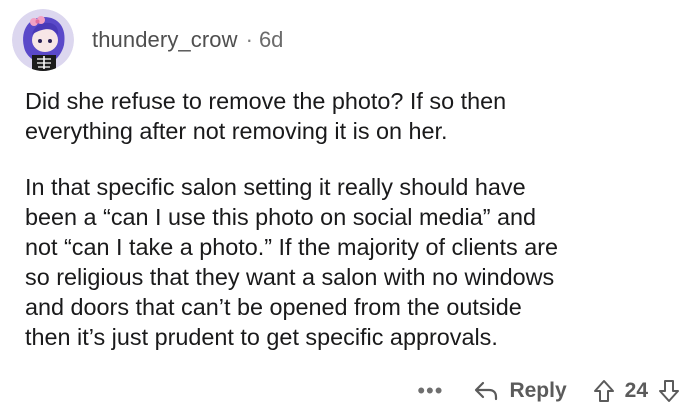 The height and width of the screenshot is (419, 700). What do you see at coordinates (271, 39) in the screenshot?
I see `comment-age: 6d` at bounding box center [271, 39].